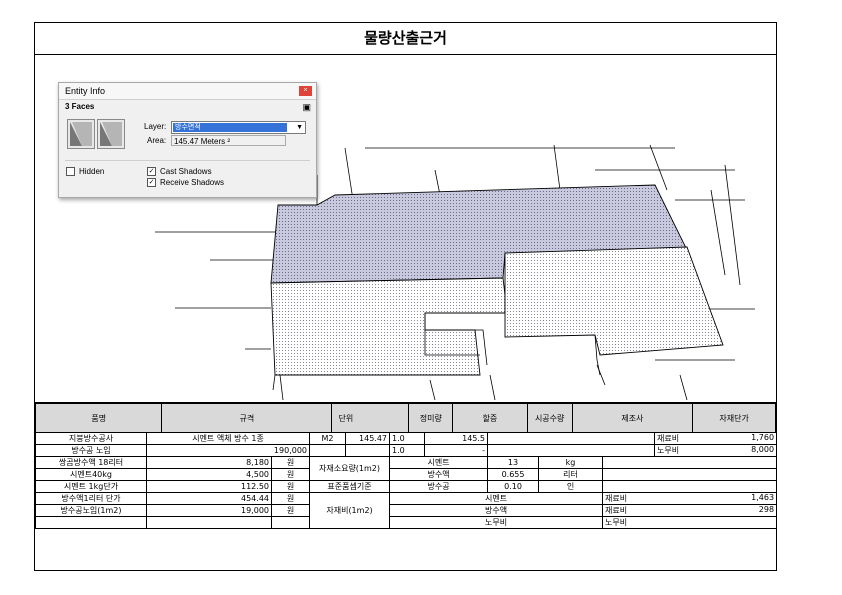 Image resolution: width=842 pixels, height=595 pixels. I want to click on cast-shadows-label: Cast Shadows, so click(186, 171).